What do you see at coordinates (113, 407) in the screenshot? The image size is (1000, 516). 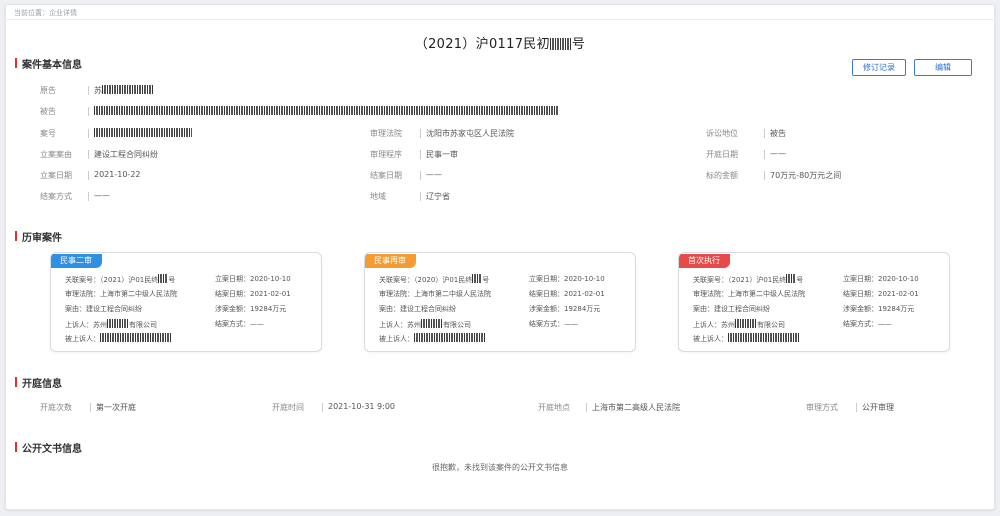 I see `hearing-count-value: 第一次开庭` at bounding box center [113, 407].